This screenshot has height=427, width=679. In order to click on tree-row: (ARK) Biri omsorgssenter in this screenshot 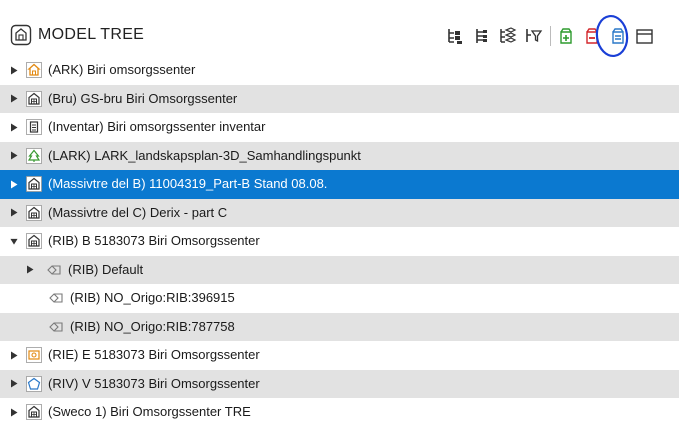, I will do `click(339, 70)`.